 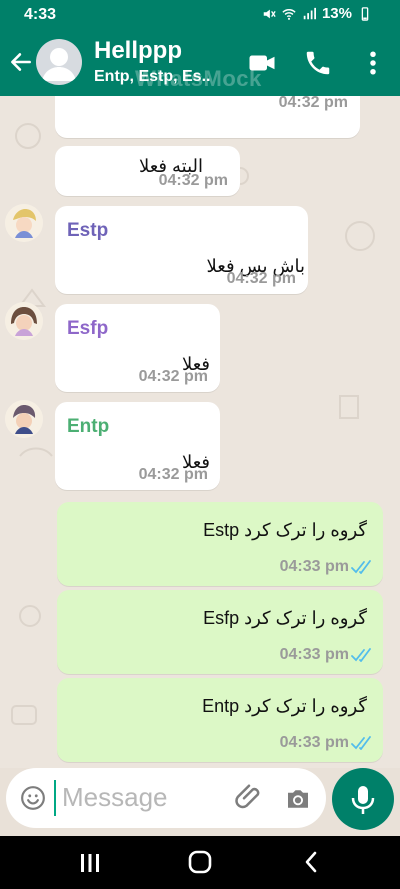 What do you see at coordinates (249, 797) in the screenshot?
I see `paperclip-icon` at bounding box center [249, 797].